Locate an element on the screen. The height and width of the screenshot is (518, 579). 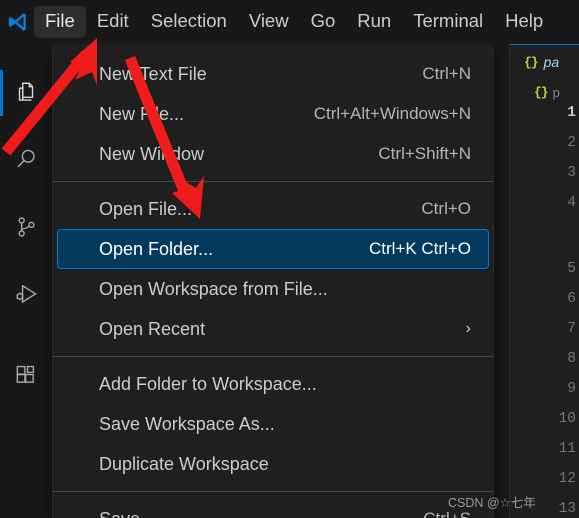
line-number: 7 is located at coordinates (571, 329).